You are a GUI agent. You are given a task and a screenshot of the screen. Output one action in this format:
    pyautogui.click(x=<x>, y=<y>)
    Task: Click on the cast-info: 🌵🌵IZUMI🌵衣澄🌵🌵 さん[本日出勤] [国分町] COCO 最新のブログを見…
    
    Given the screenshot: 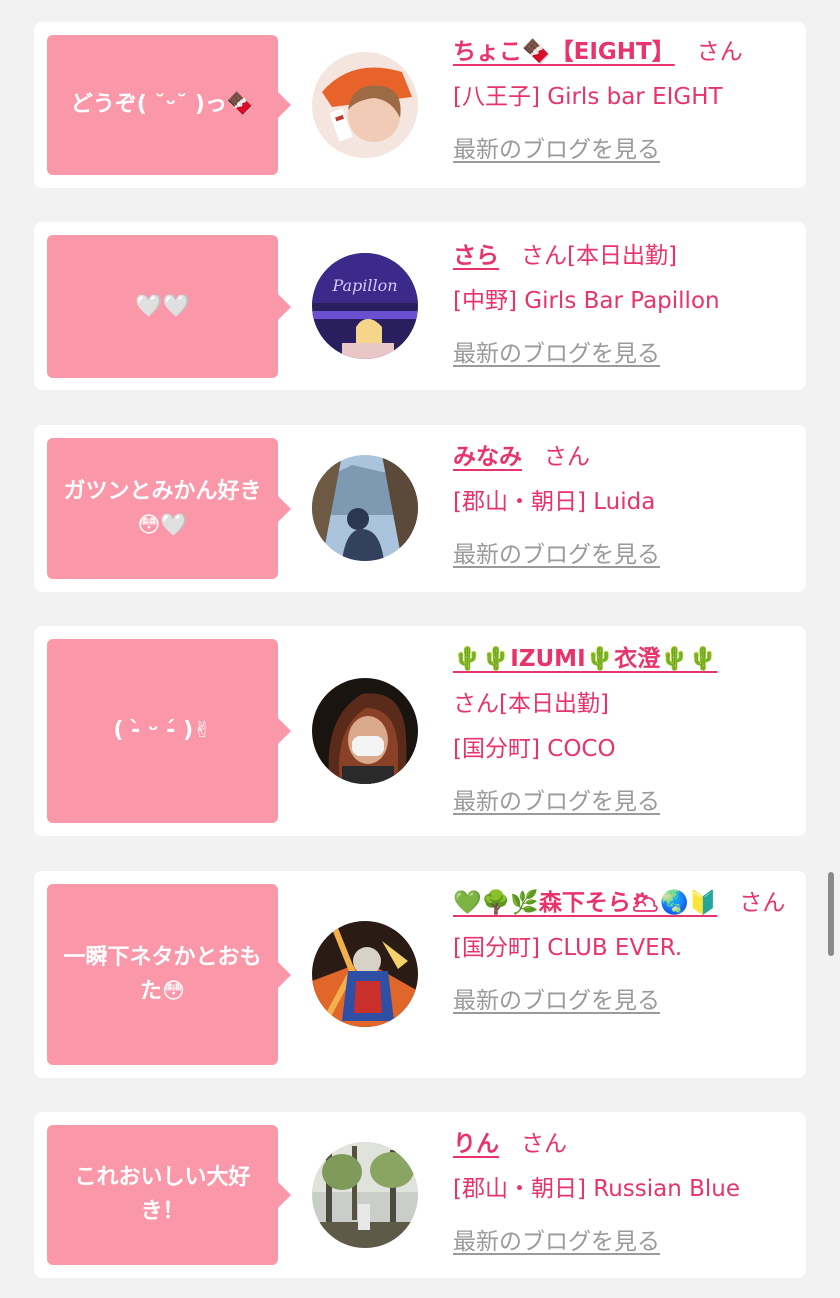 What is the action you would take?
    pyautogui.click(x=625, y=731)
    